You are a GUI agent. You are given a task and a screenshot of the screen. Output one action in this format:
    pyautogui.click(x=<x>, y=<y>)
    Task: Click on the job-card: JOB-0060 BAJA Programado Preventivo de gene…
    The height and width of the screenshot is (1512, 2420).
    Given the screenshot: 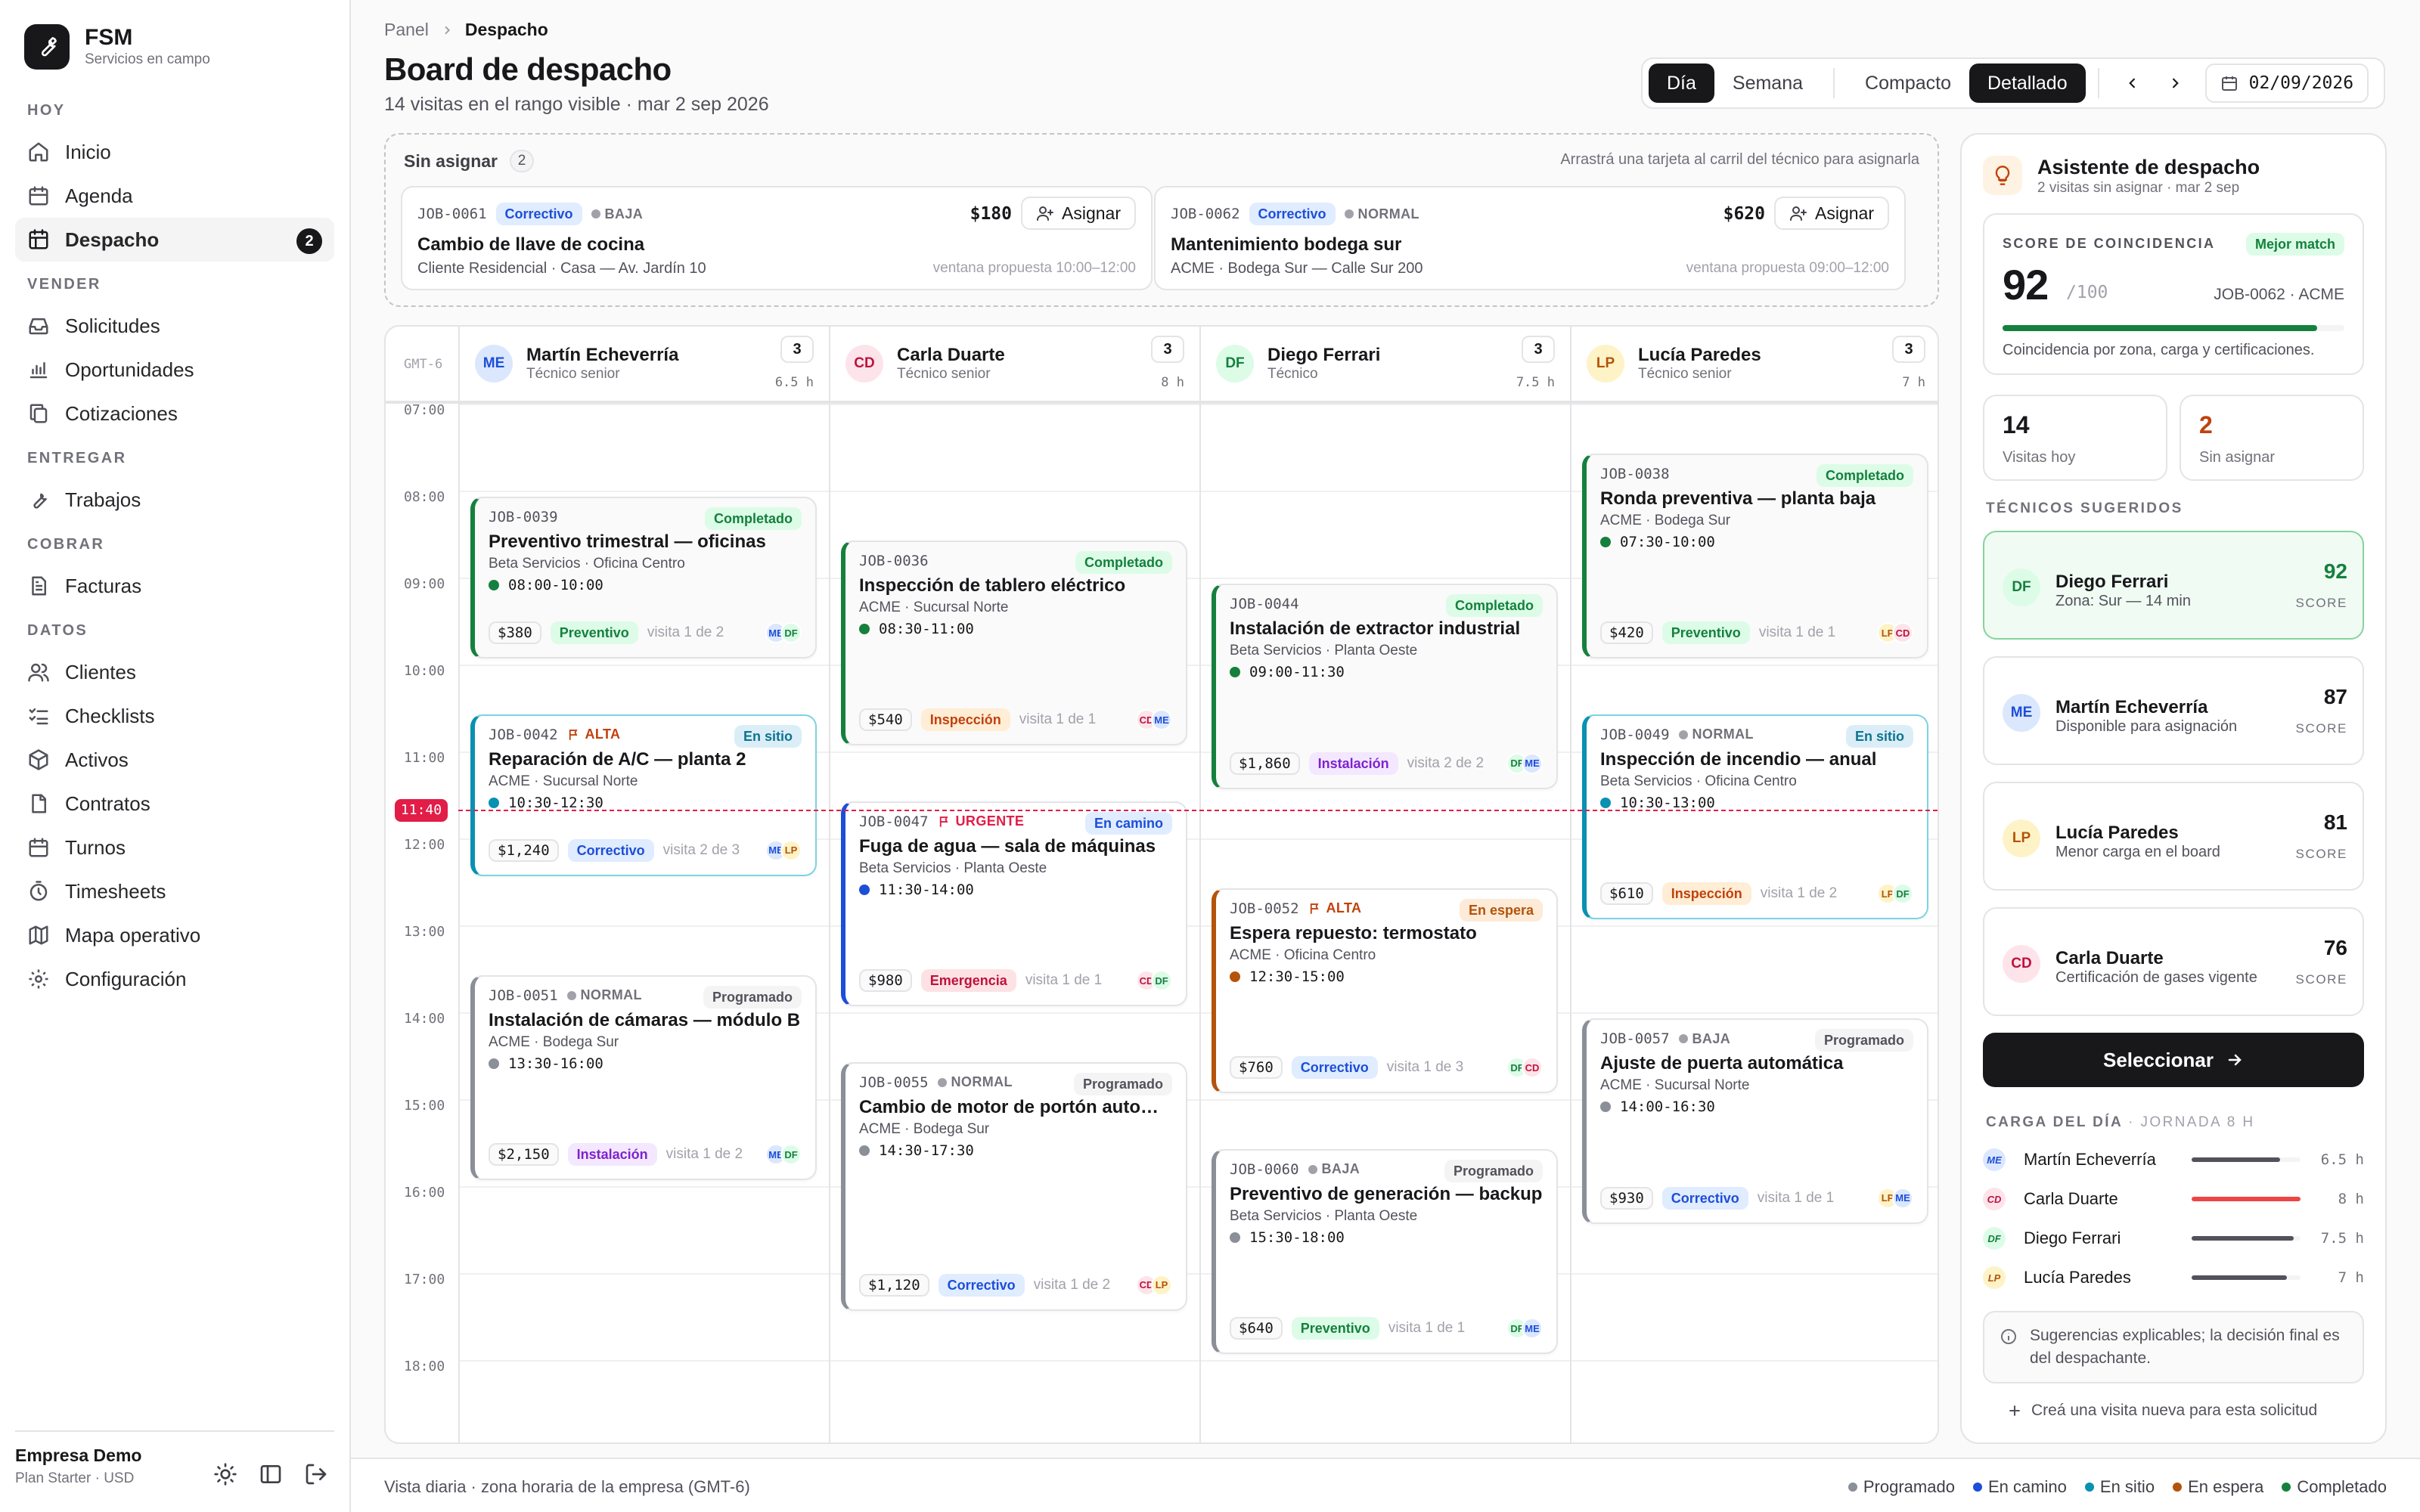 What is the action you would take?
    pyautogui.click(x=1385, y=1251)
    